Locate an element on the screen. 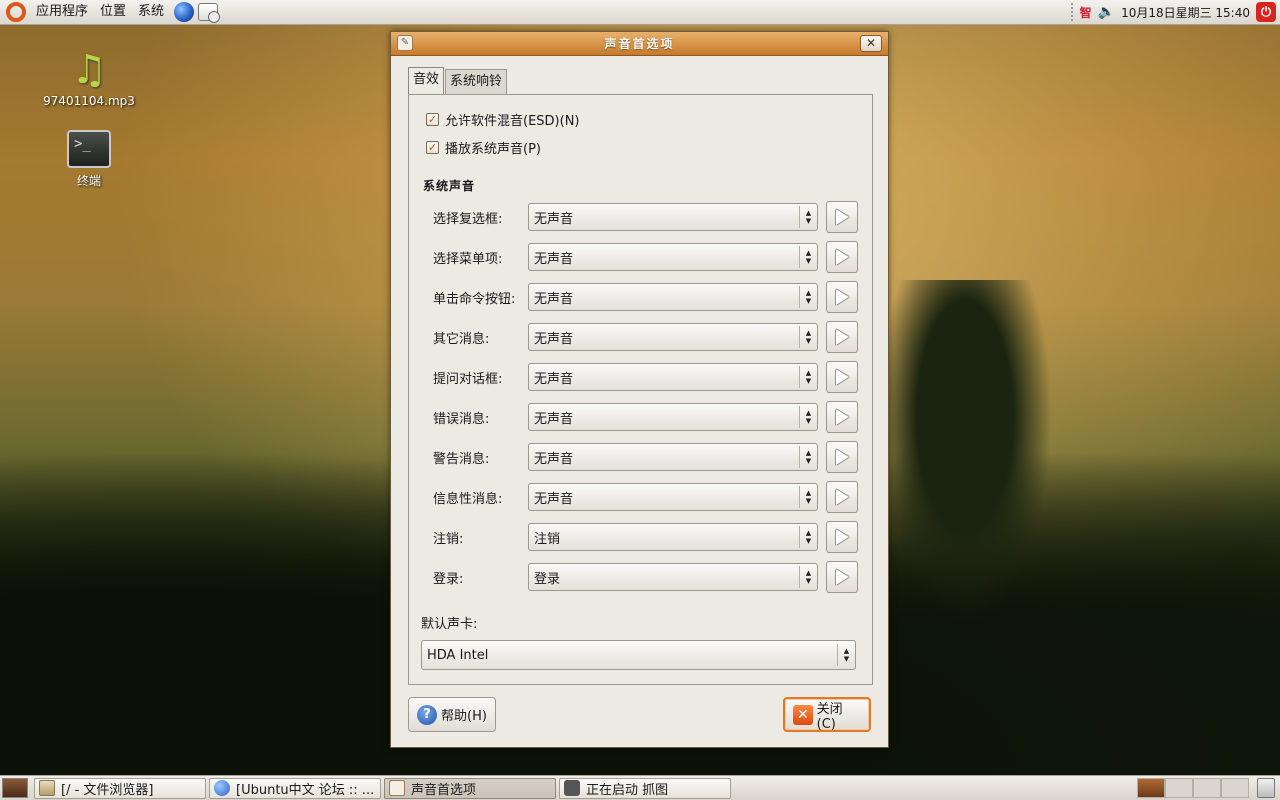 The width and height of the screenshot is (1280, 800). help-button-label: 帮助(H) is located at coordinates (464, 716).